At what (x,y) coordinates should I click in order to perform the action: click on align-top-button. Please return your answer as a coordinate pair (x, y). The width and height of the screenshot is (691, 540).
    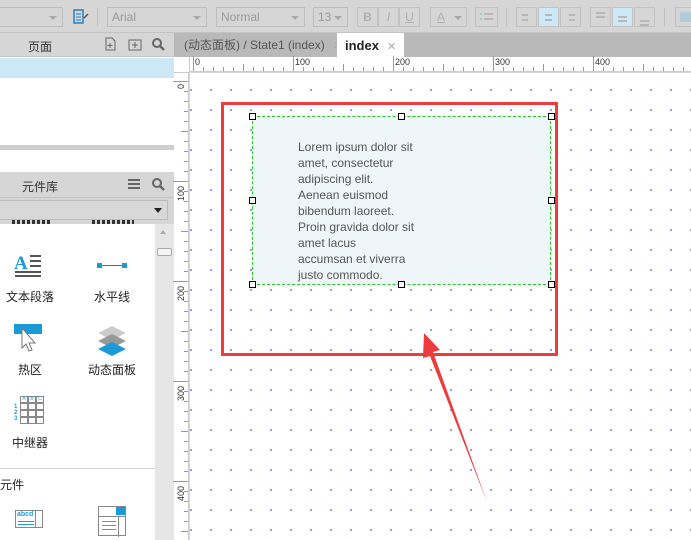
    Looking at the image, I should click on (600, 17).